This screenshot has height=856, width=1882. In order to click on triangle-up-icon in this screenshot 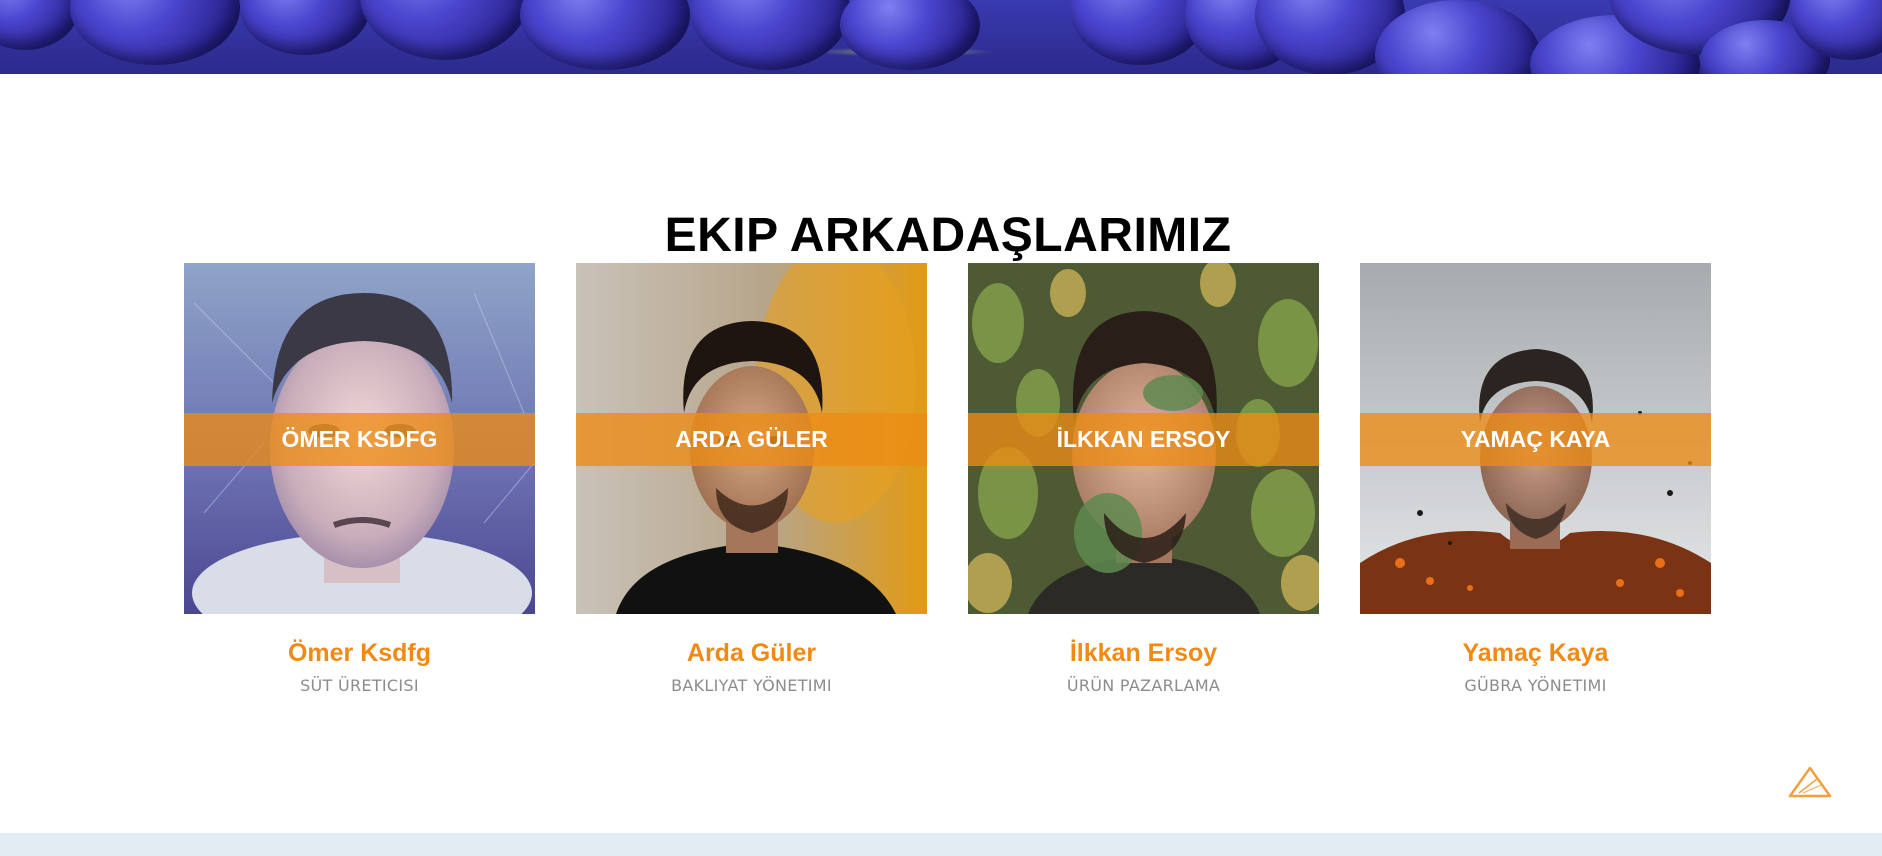, I will do `click(1810, 782)`.